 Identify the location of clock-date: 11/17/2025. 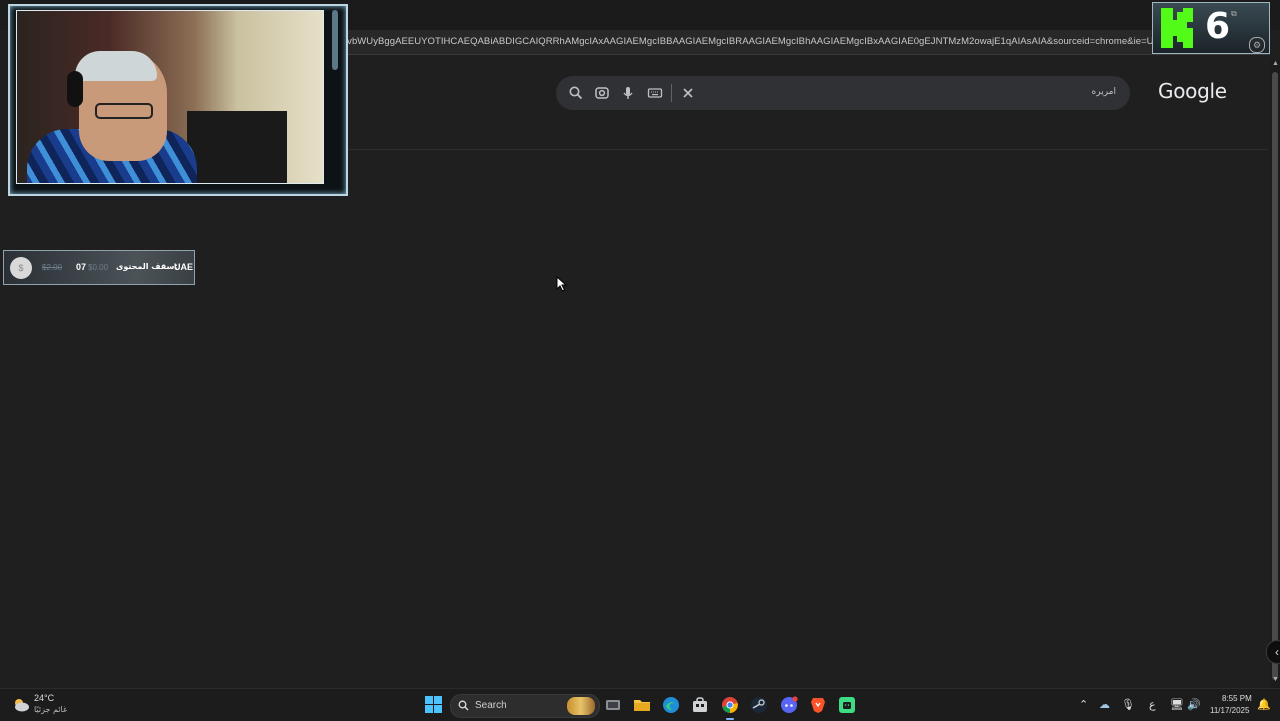
(1229, 710).